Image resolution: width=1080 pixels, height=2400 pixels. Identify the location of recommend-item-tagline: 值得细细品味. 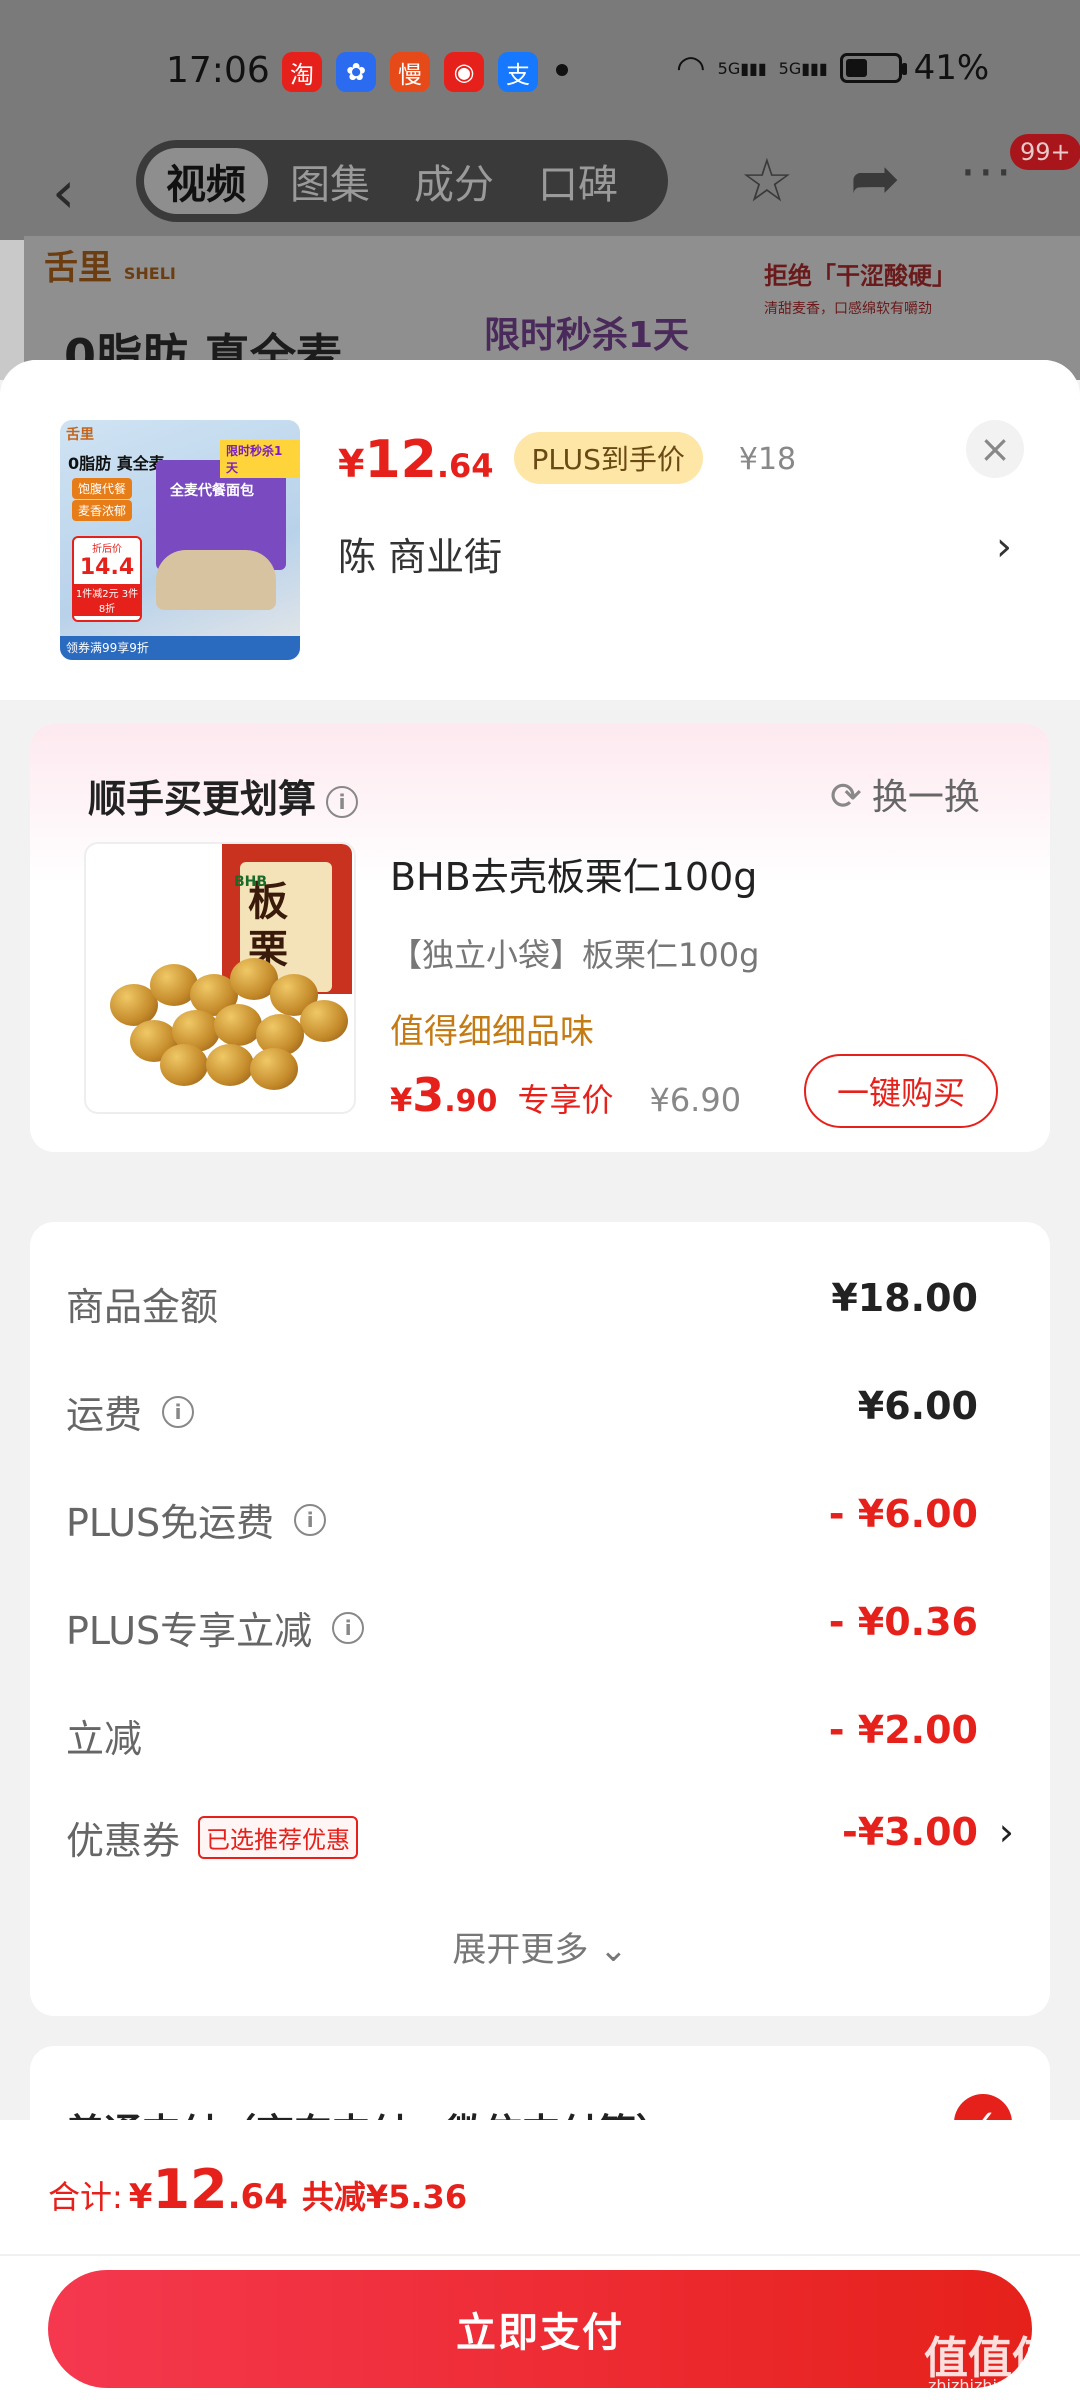
(492, 1032).